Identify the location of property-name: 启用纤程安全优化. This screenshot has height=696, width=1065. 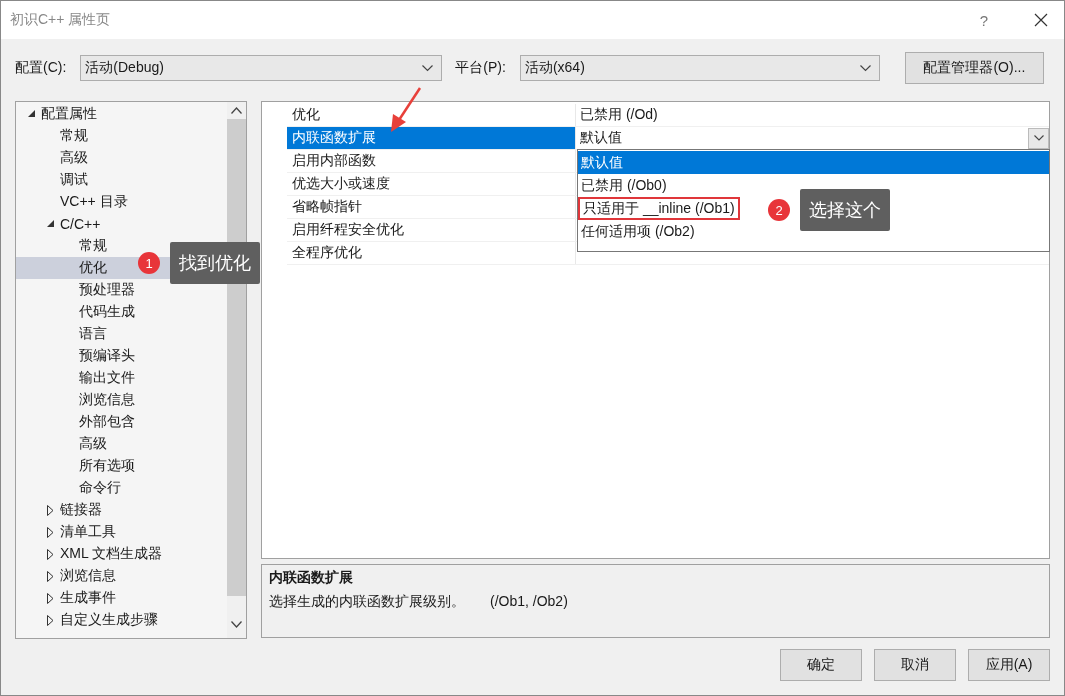
(431, 230).